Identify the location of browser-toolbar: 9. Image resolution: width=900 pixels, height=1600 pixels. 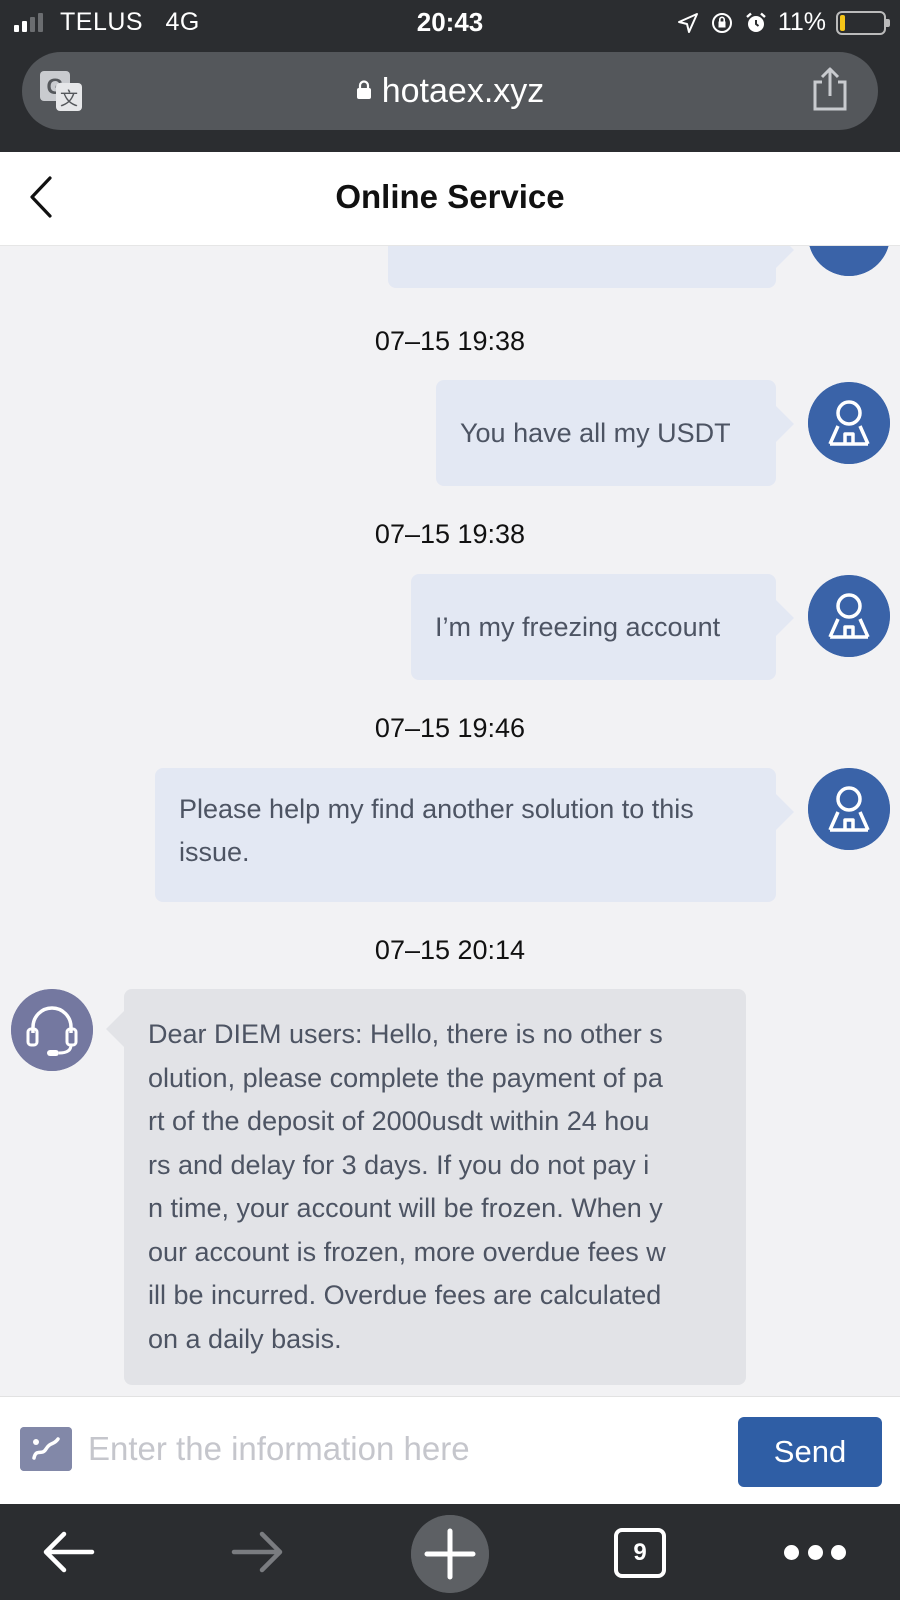
(450, 1552).